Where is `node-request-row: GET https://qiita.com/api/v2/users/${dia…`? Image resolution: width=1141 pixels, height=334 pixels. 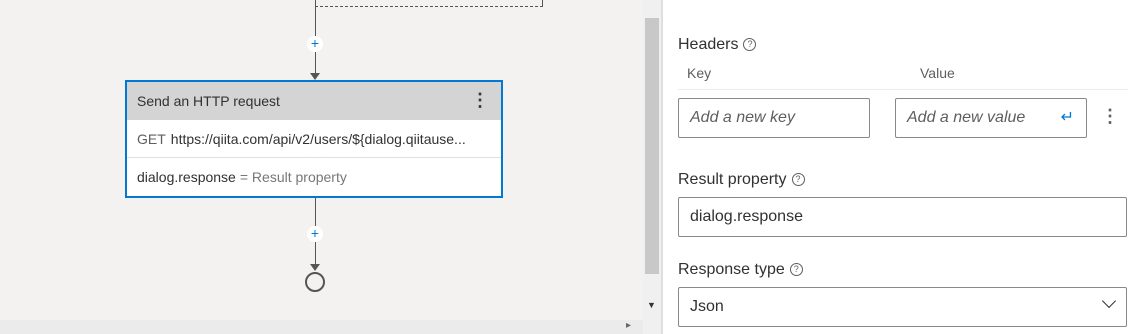
node-request-row: GET https://qiita.com/api/v2/users/${dia… is located at coordinates (314, 139).